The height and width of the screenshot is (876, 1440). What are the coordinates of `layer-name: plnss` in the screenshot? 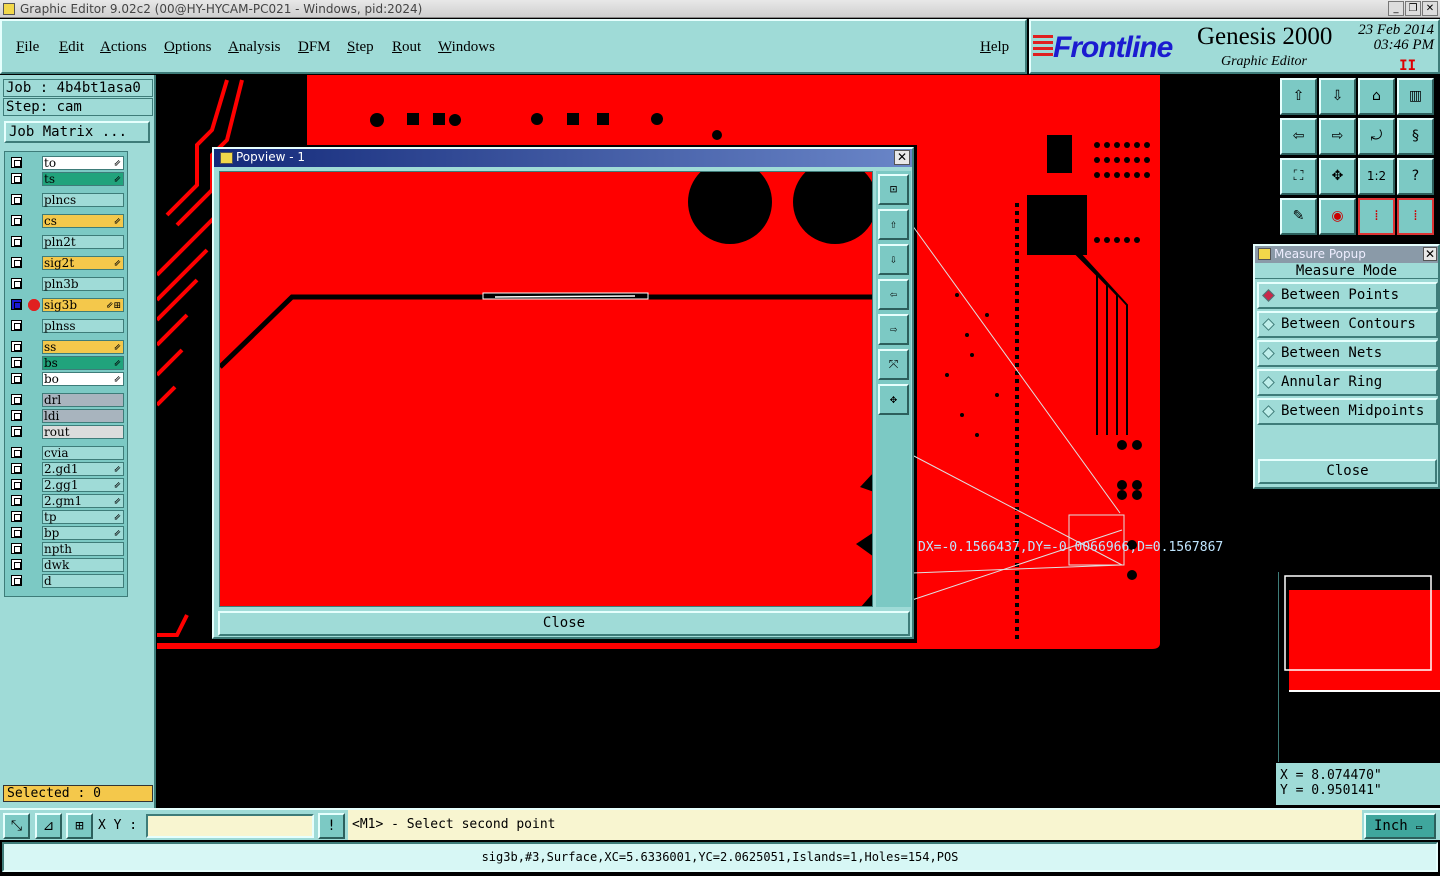 It's located at (83, 326).